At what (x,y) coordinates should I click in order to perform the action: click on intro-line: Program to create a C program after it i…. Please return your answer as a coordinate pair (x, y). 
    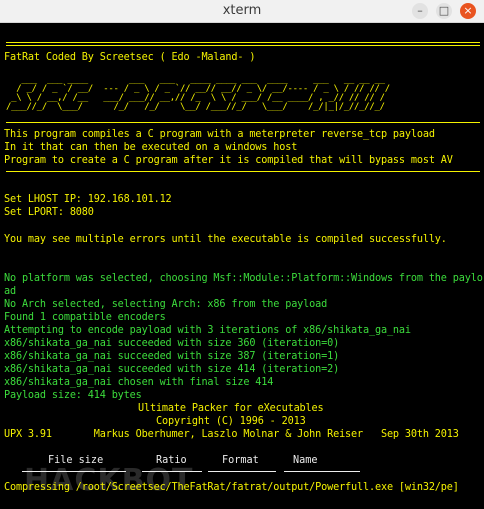
    Looking at the image, I should click on (228, 160).